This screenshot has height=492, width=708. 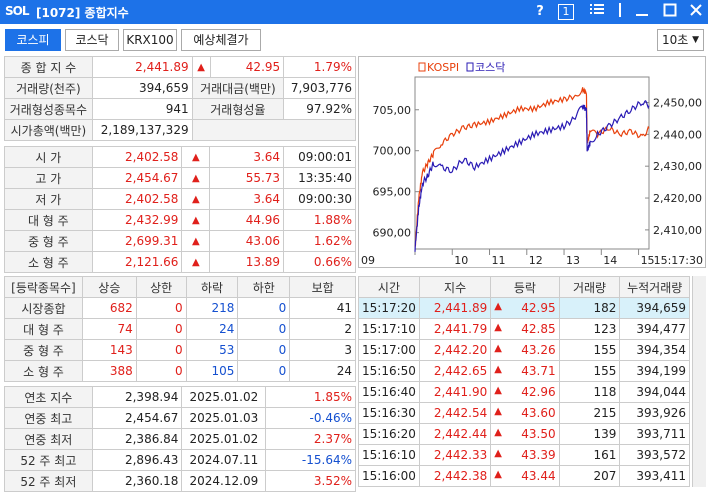 What do you see at coordinates (538, 371) in the screenshot?
I see `tick-change-value: 43.71` at bounding box center [538, 371].